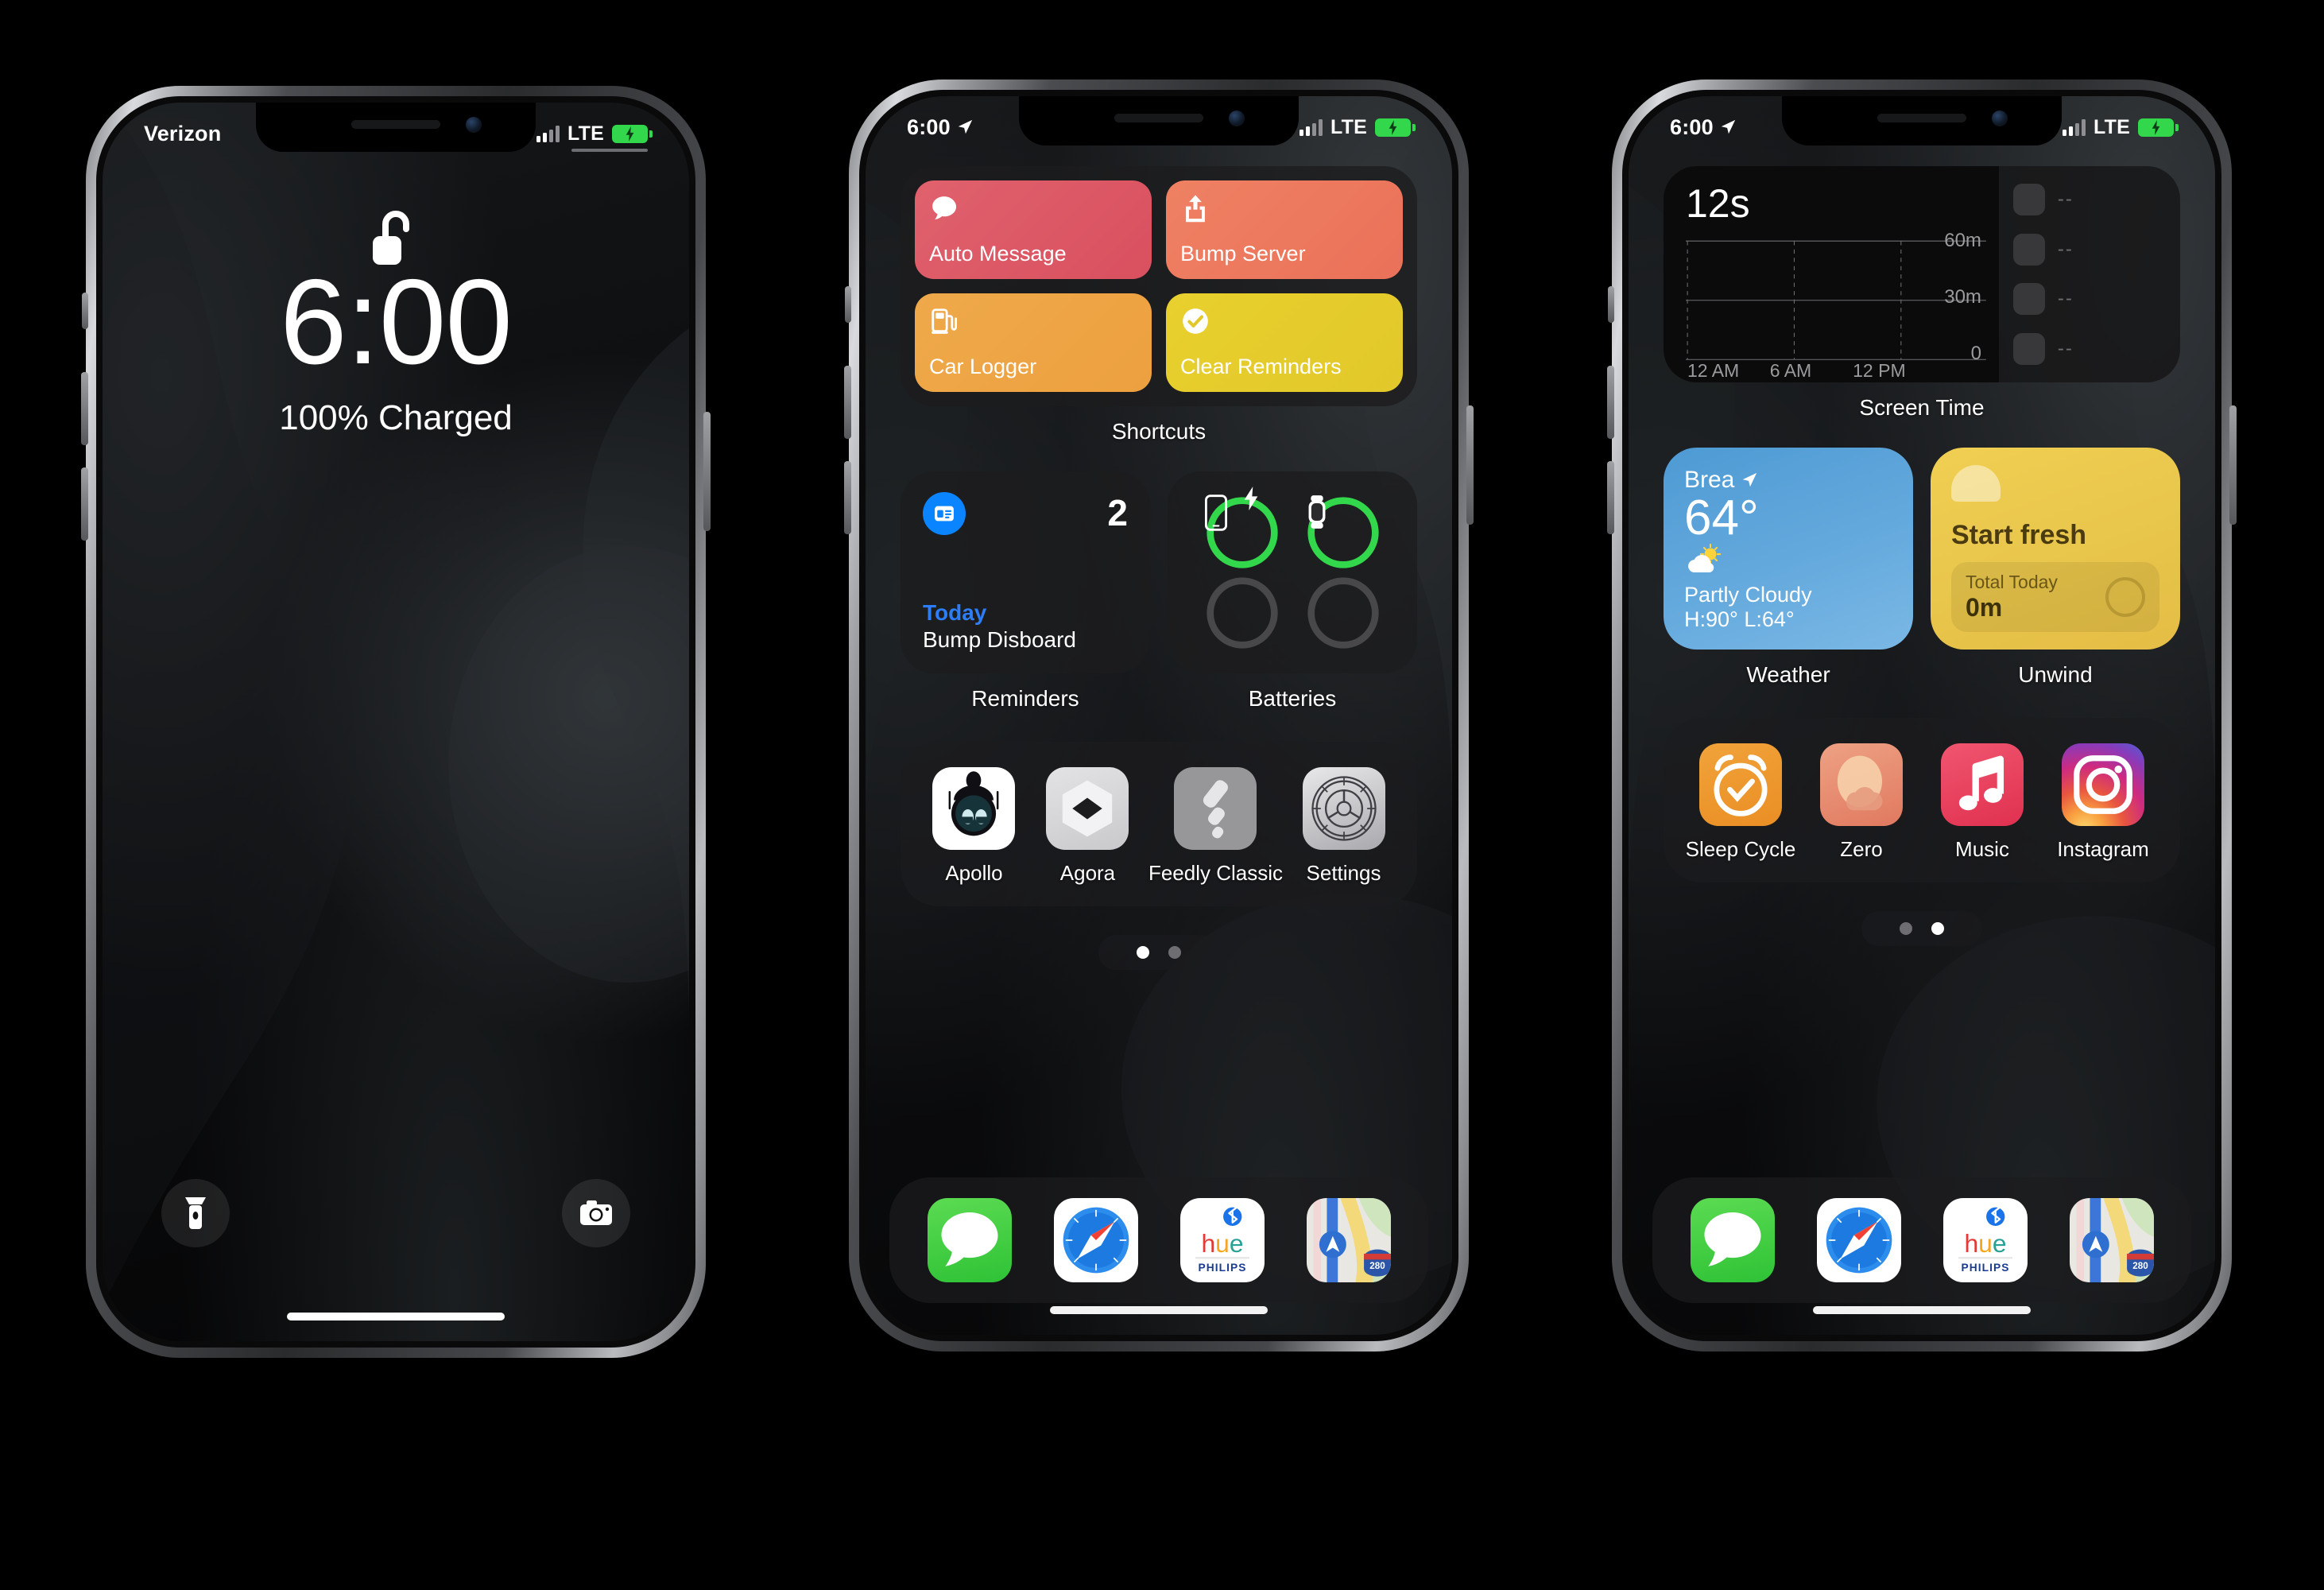  Describe the element at coordinates (2028, 249) in the screenshot. I see `app-placeholder-icon` at that location.